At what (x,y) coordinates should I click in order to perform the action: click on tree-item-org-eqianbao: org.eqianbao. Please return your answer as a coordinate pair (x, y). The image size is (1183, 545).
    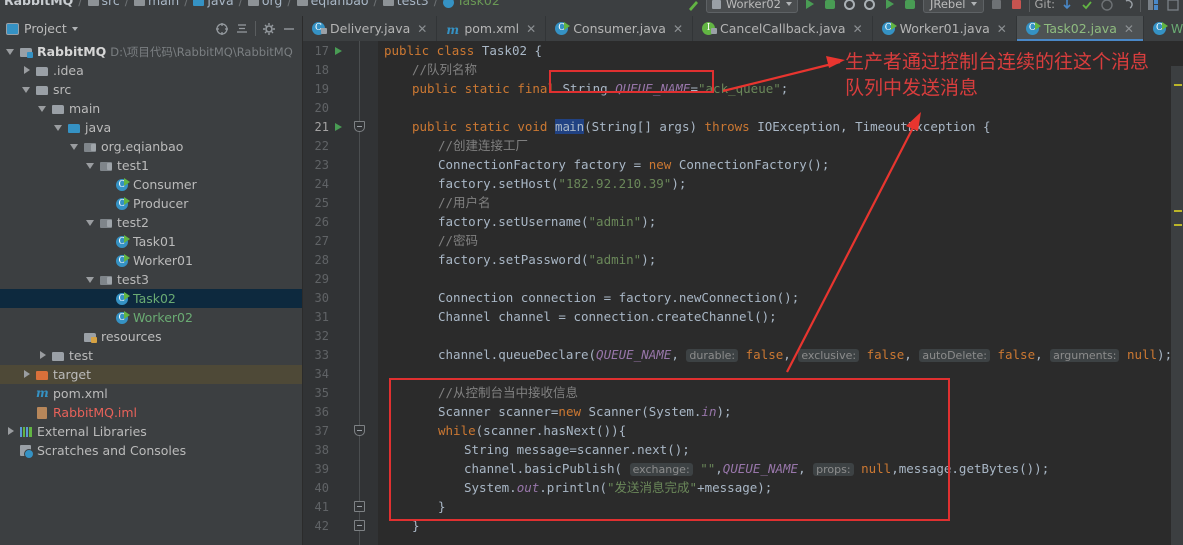
    Looking at the image, I should click on (151, 146).